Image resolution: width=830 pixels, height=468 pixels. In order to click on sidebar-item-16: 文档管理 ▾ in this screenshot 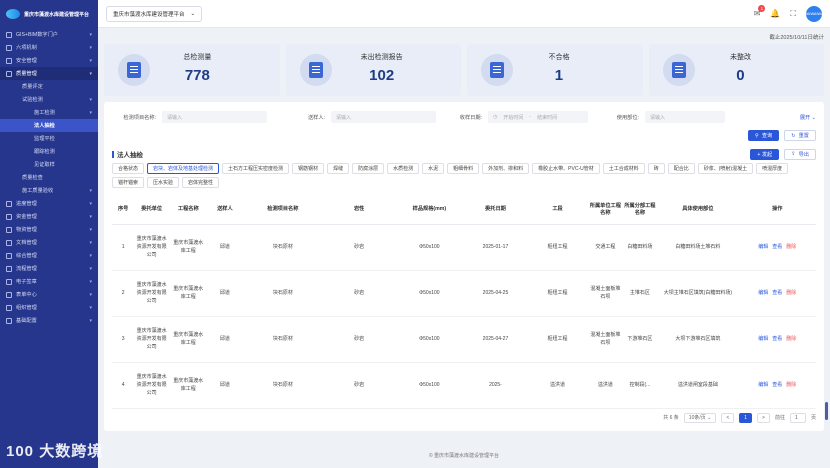, I will do `click(49, 242)`.